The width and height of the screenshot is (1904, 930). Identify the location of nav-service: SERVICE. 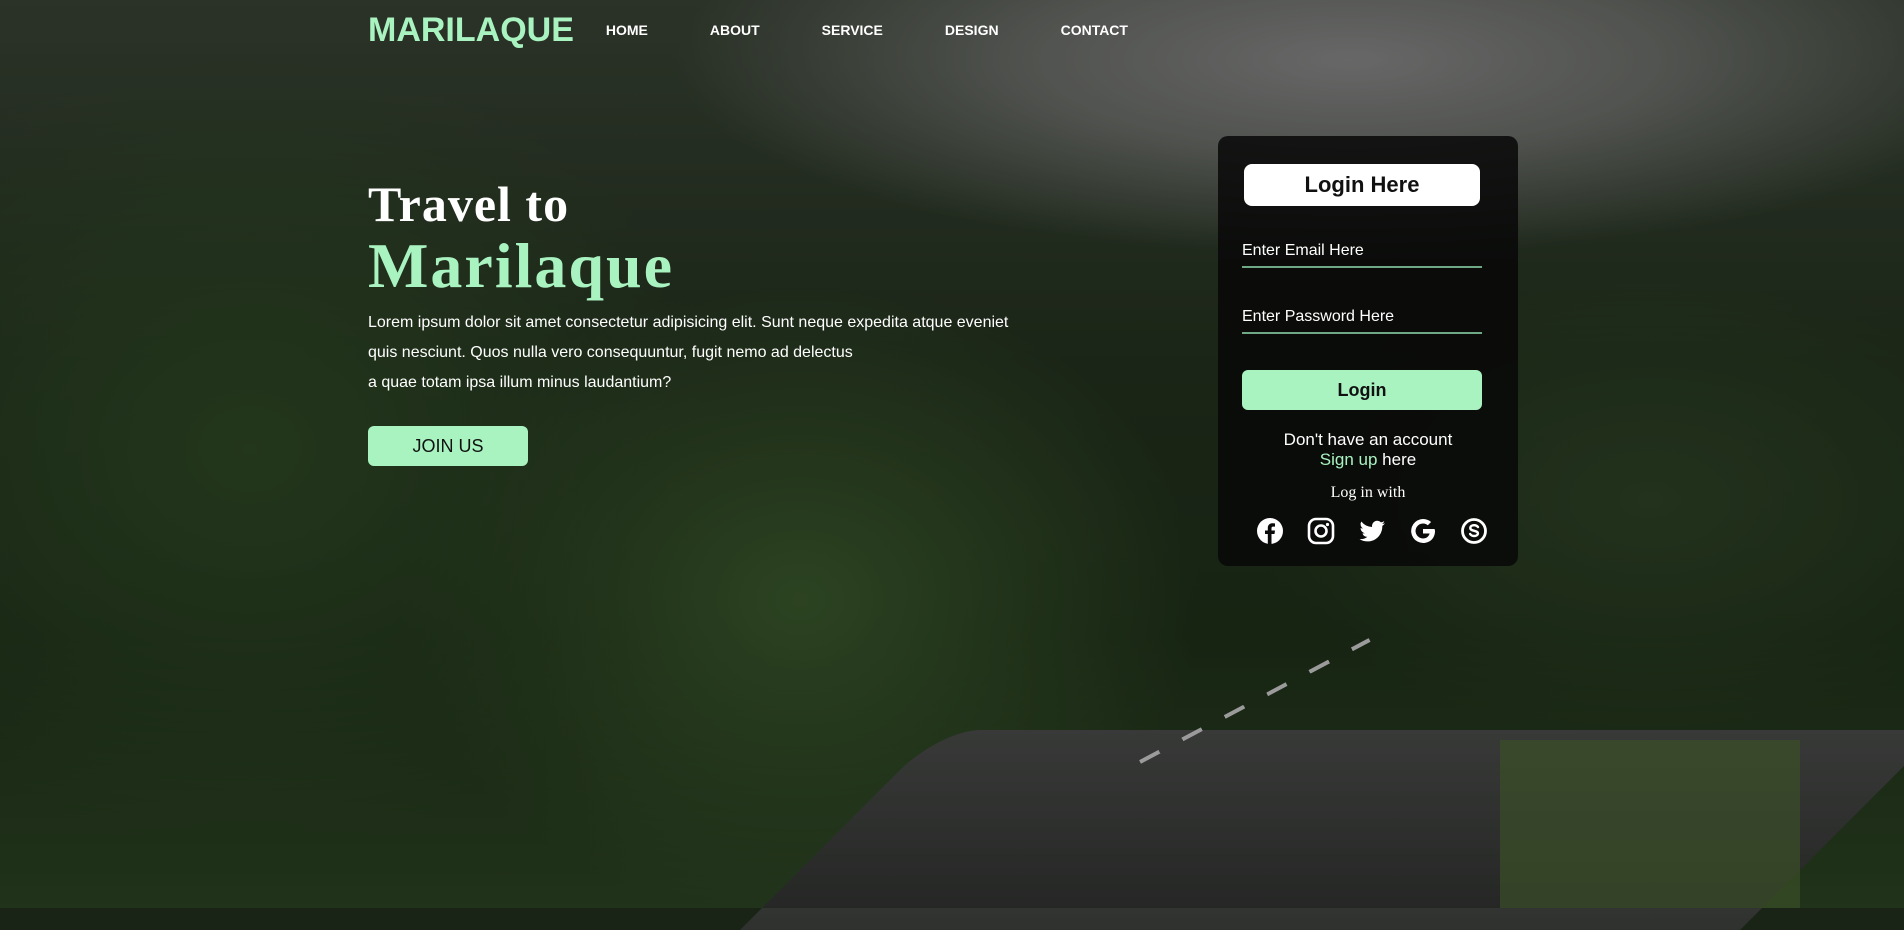
(852, 30).